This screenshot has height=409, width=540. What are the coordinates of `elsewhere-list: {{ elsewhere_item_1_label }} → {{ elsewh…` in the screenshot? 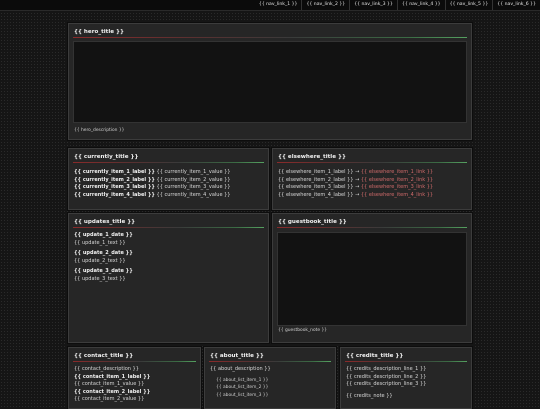 It's located at (372, 184).